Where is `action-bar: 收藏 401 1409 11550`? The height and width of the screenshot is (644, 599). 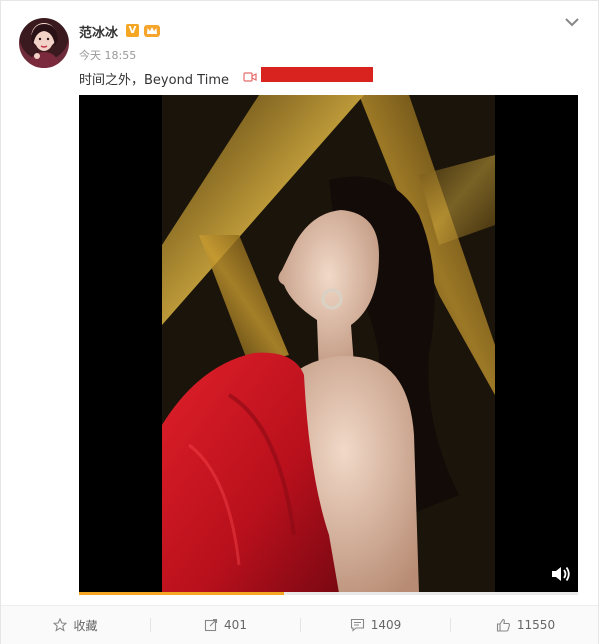 action-bar: 收藏 401 1409 11550 is located at coordinates (299, 624).